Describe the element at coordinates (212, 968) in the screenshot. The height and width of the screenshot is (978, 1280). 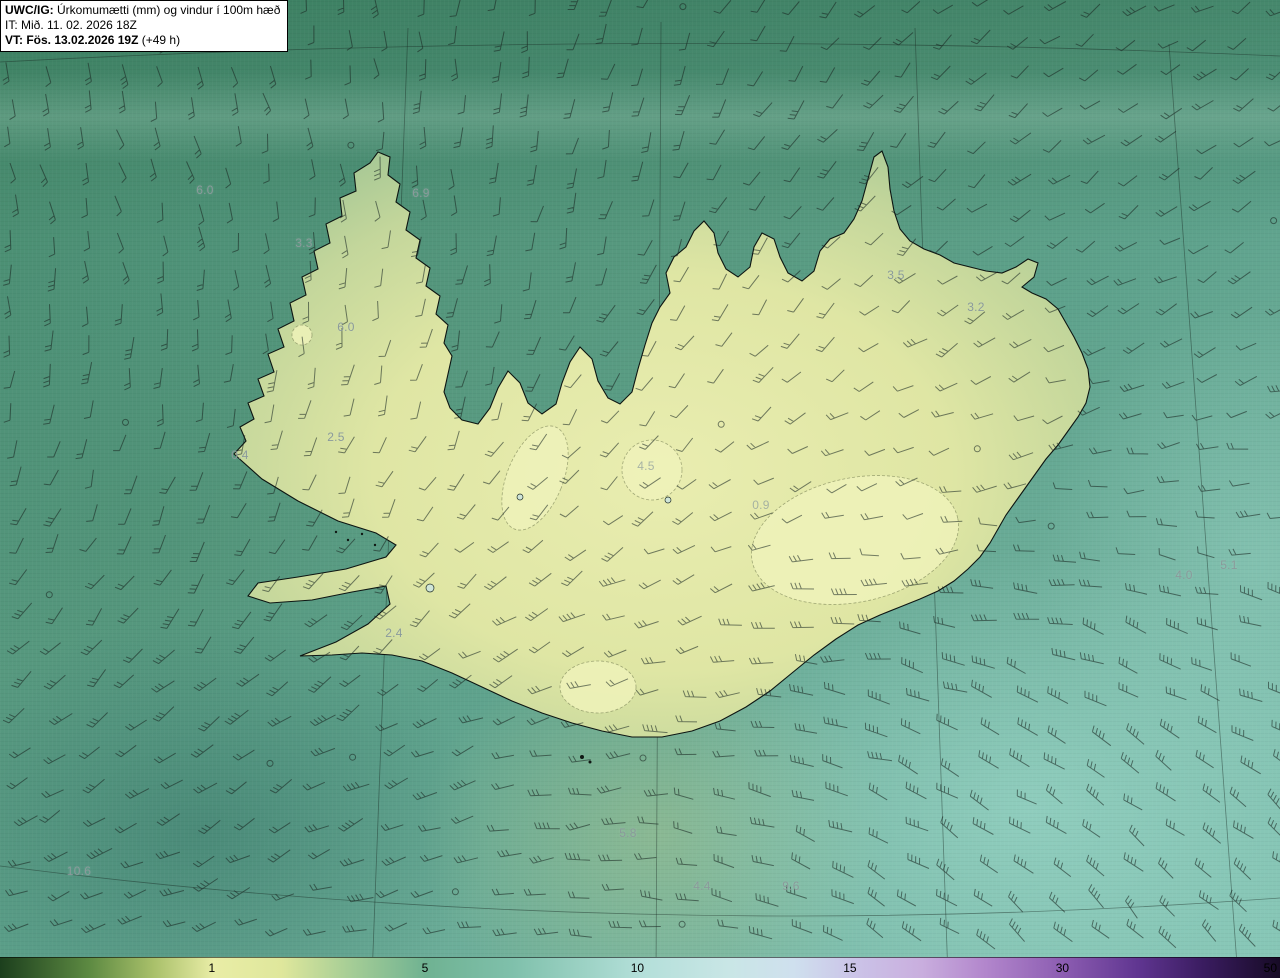
I see `colorbar-tick: 1` at that location.